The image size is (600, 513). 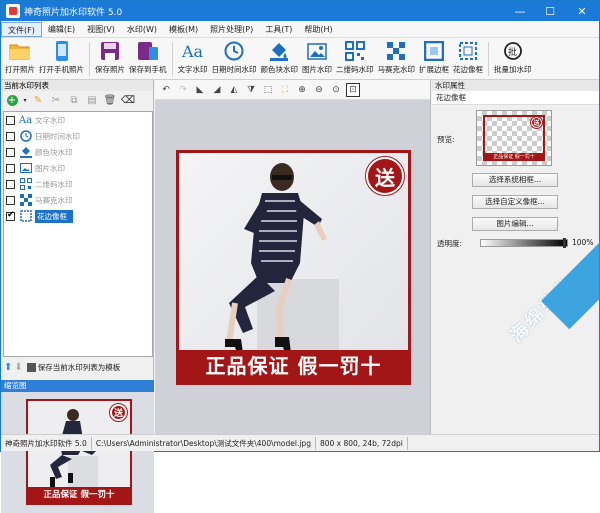 I want to click on properties-title: 水印属性, so click(x=515, y=85).